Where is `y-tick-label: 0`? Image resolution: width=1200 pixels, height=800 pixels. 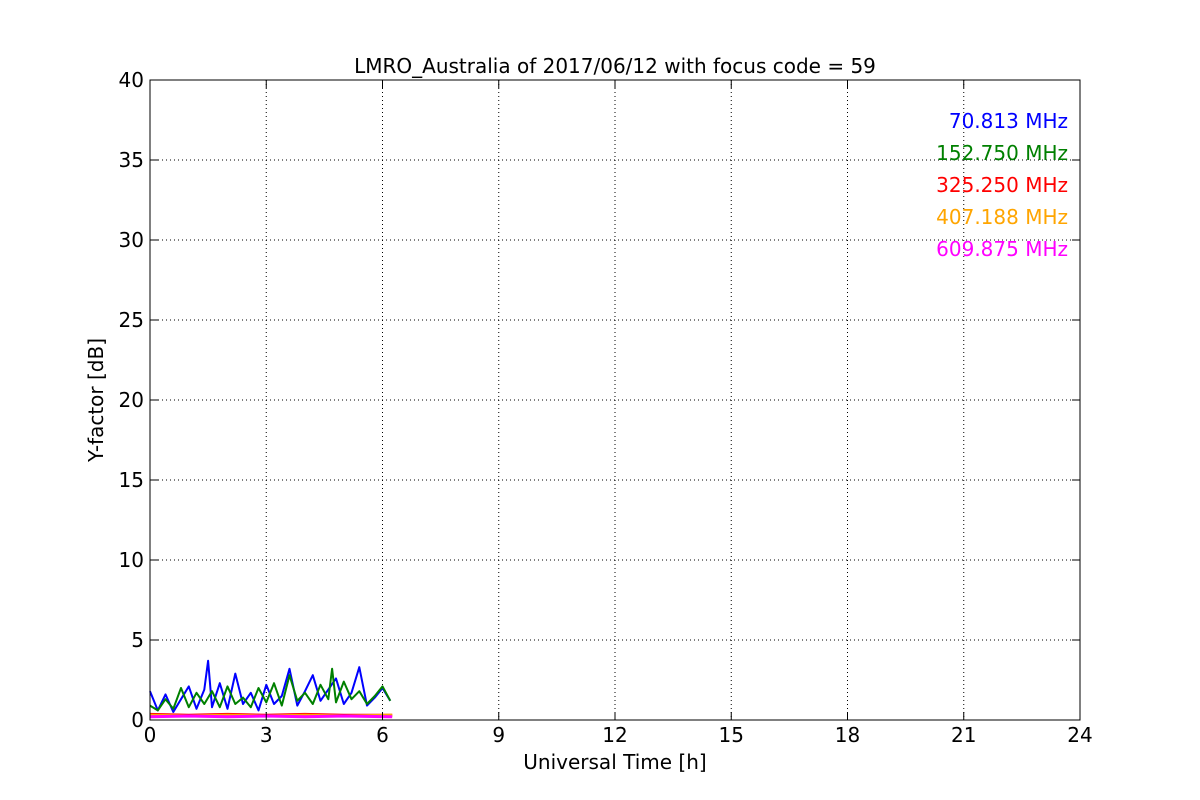
y-tick-label: 0 is located at coordinates (137, 720).